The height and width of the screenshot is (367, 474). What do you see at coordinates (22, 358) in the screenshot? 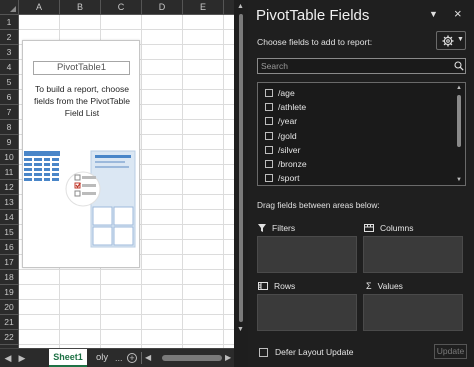
I see `next-sheet-icon: ▶` at bounding box center [22, 358].